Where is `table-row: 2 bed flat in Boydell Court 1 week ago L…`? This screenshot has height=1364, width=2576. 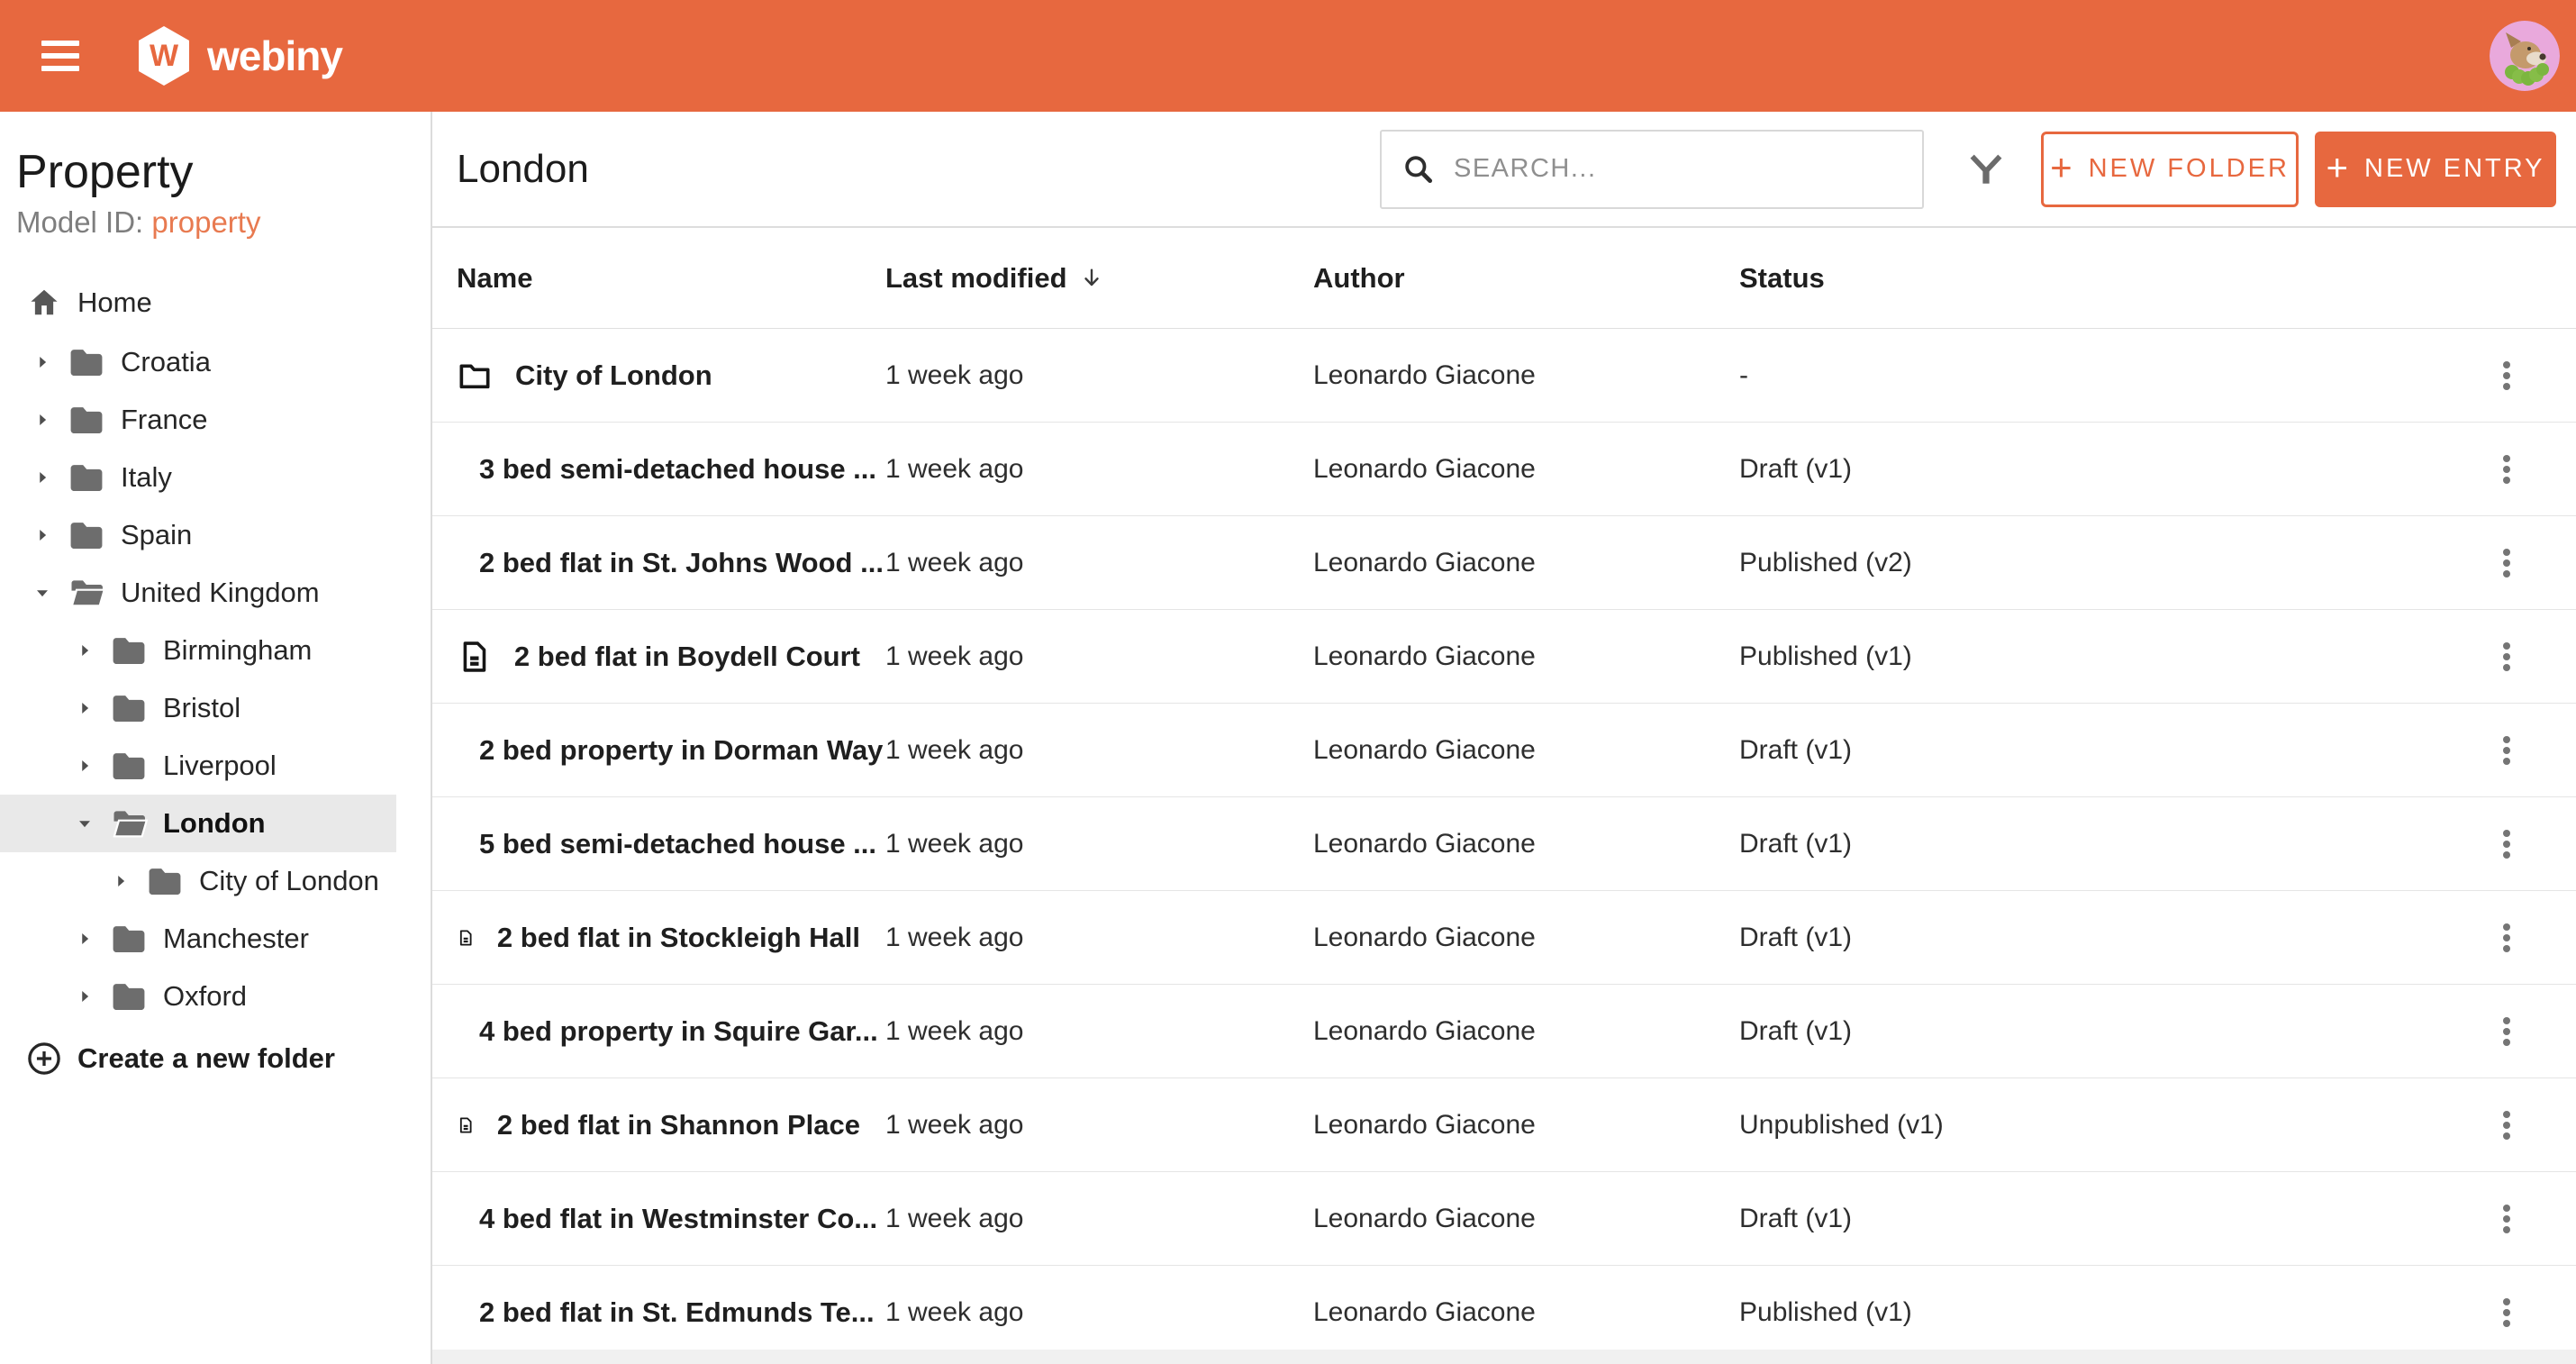
table-row: 2 bed flat in Boydell Court 1 week ago L… is located at coordinates (1504, 657).